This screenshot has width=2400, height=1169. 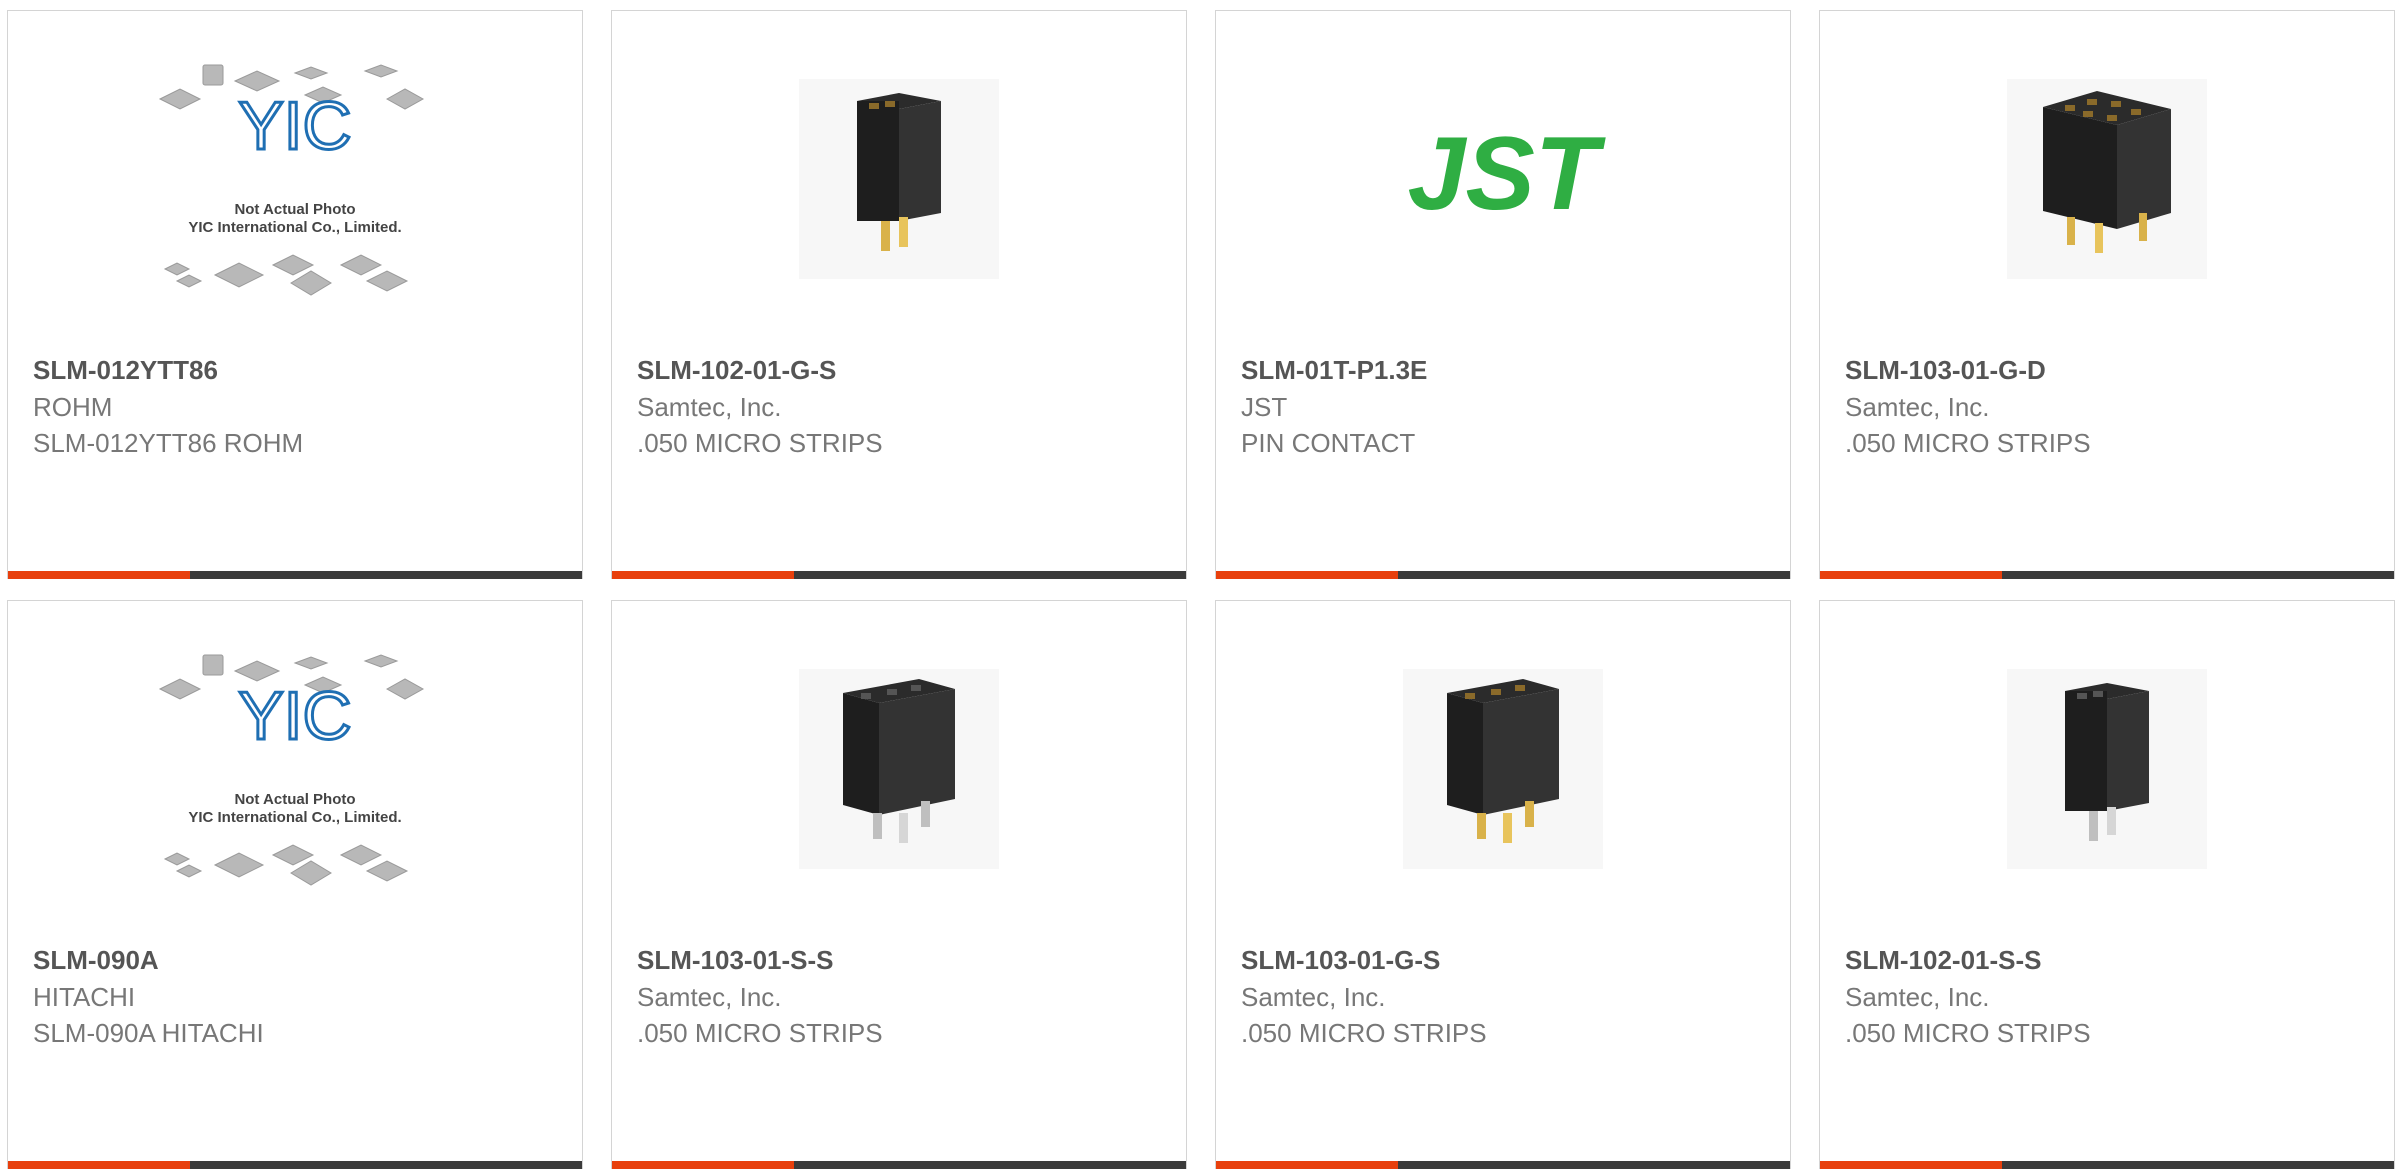 What do you see at coordinates (1943, 960) in the screenshot?
I see `part-number: SLM-102-01-S-S` at bounding box center [1943, 960].